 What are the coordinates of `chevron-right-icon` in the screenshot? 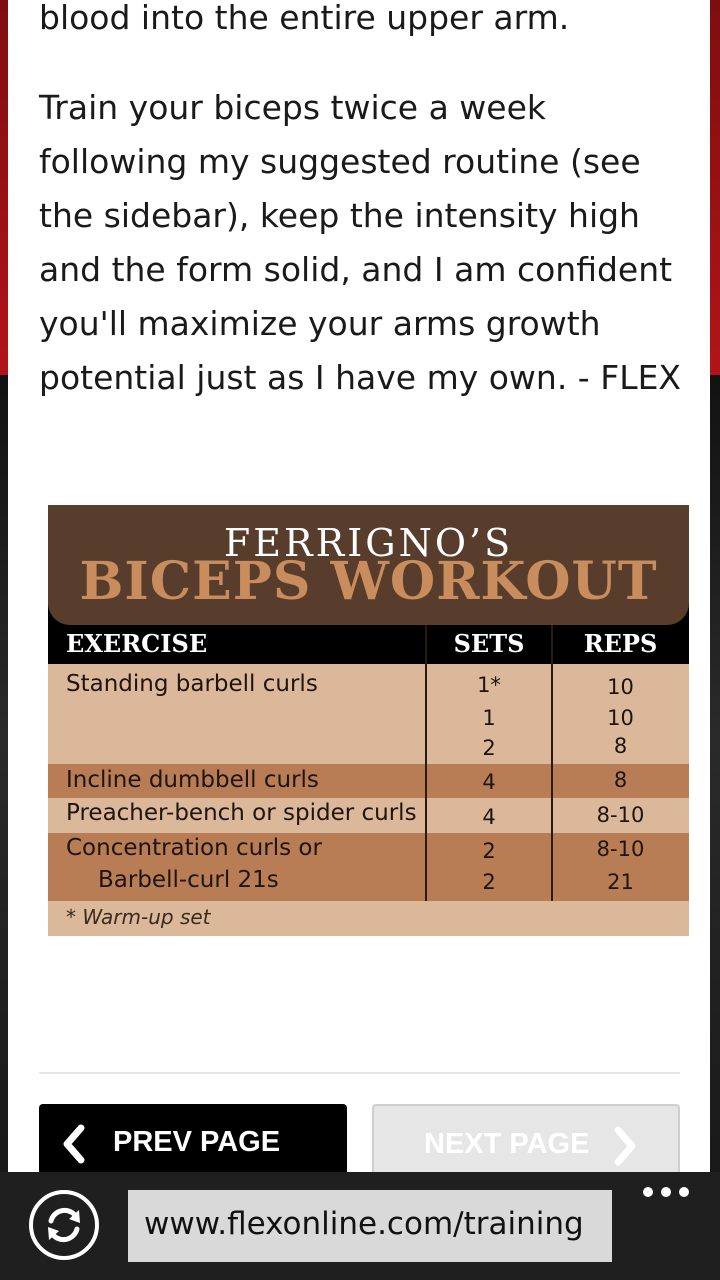 It's located at (625, 1146).